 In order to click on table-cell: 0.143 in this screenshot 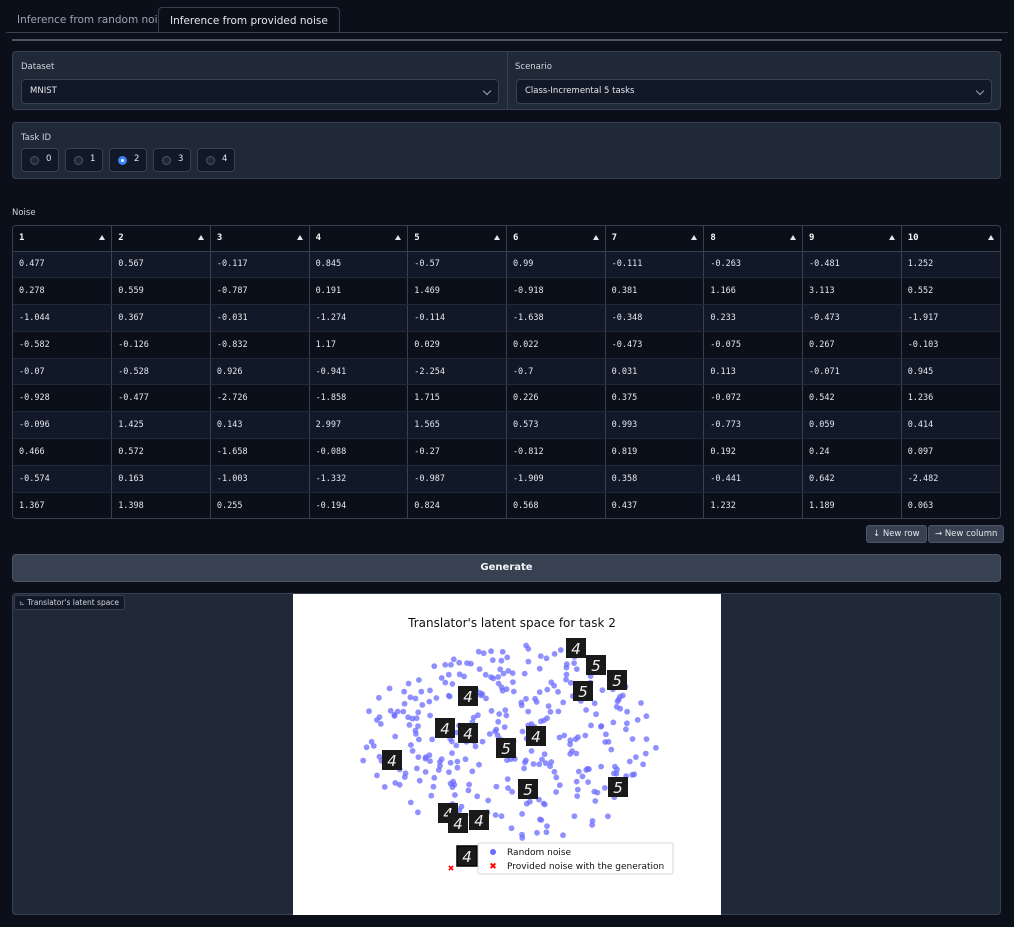, I will do `click(260, 425)`.